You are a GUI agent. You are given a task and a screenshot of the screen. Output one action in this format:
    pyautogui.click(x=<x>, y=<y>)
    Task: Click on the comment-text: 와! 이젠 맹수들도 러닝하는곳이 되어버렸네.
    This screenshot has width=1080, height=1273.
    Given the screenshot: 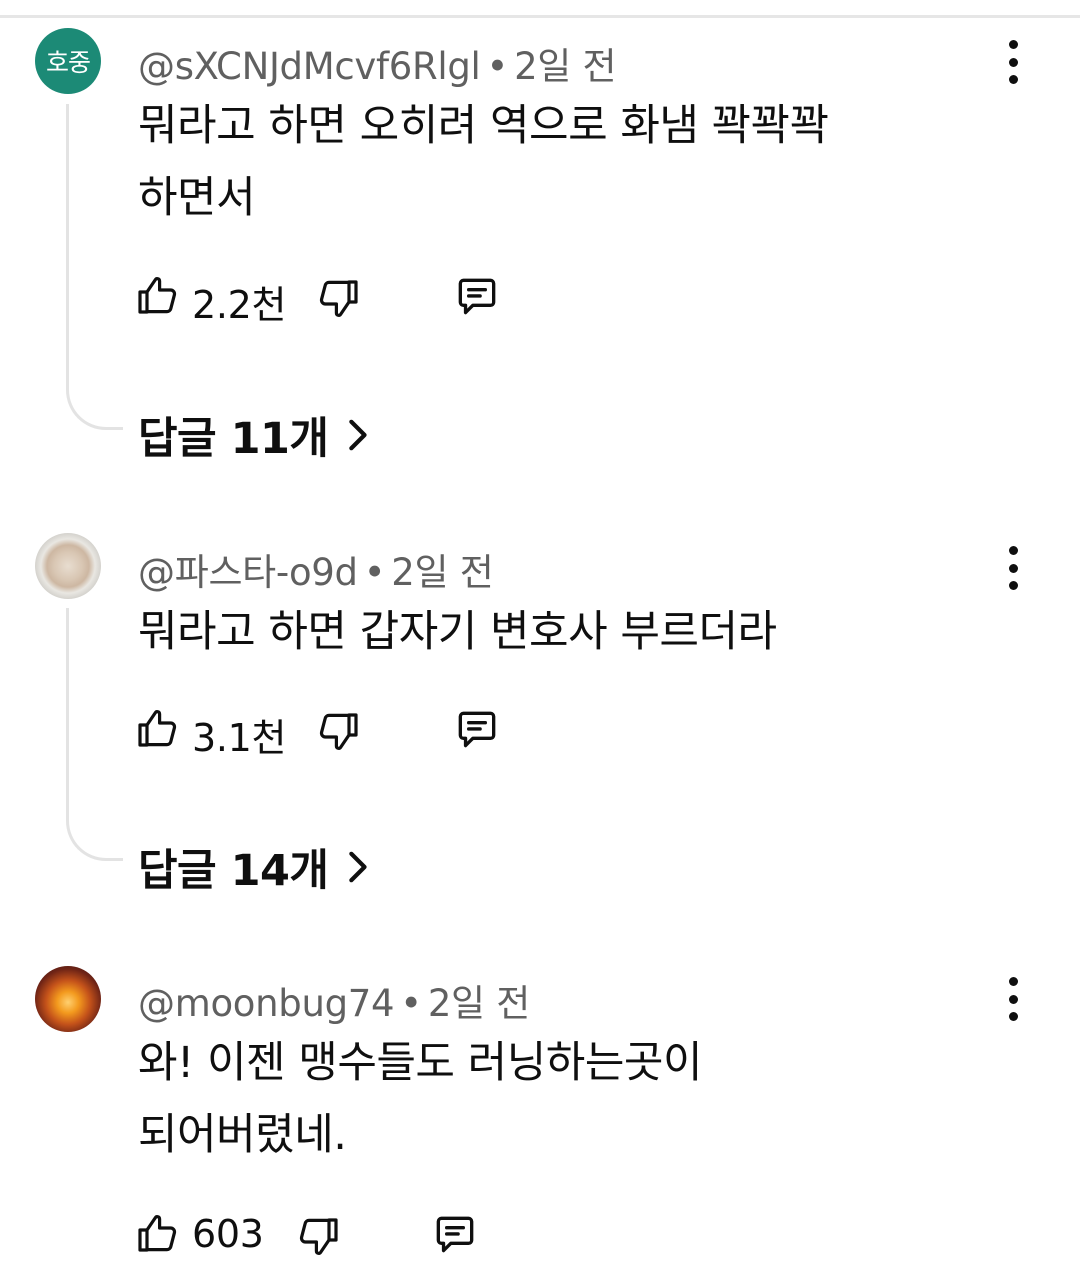 What is the action you would take?
    pyautogui.click(x=563, y=1099)
    